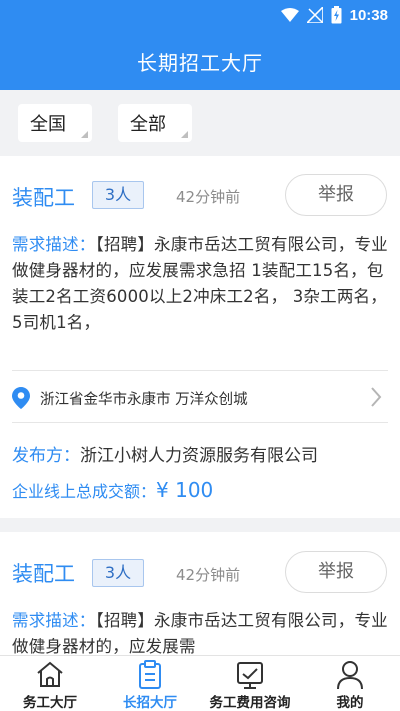 This screenshot has width=400, height=711. I want to click on location-pin-icon, so click(21, 398).